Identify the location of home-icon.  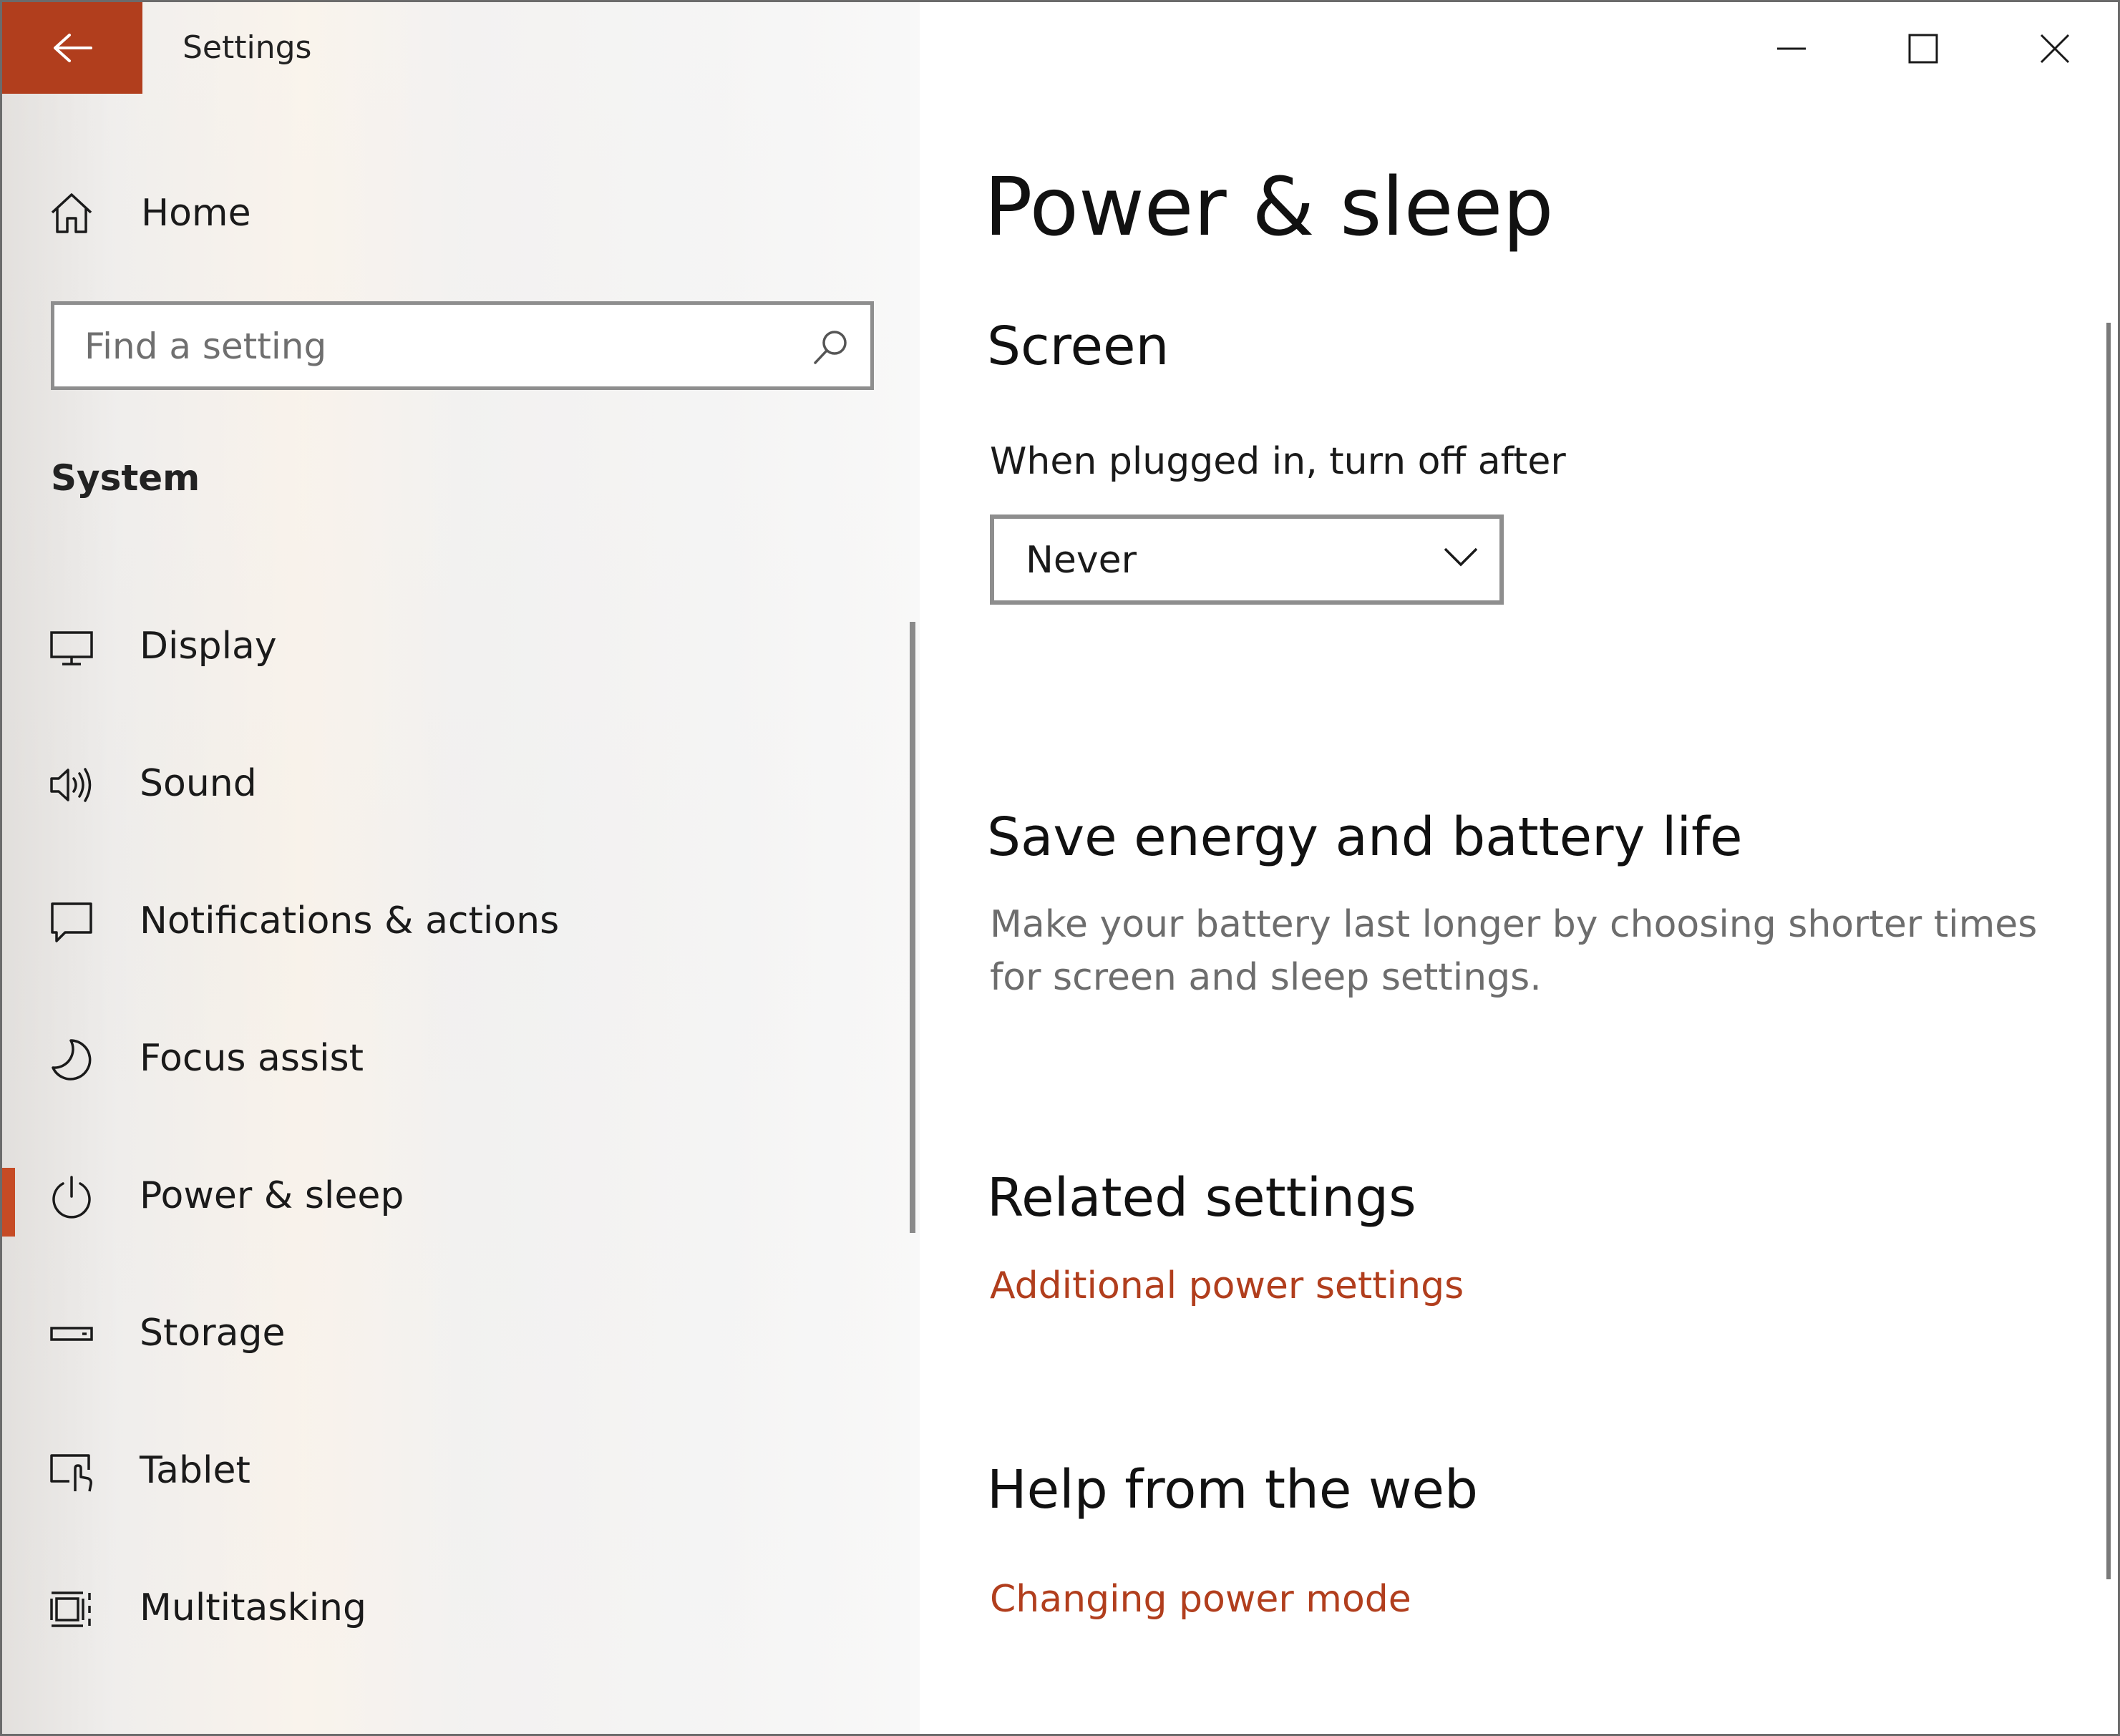
(71, 213).